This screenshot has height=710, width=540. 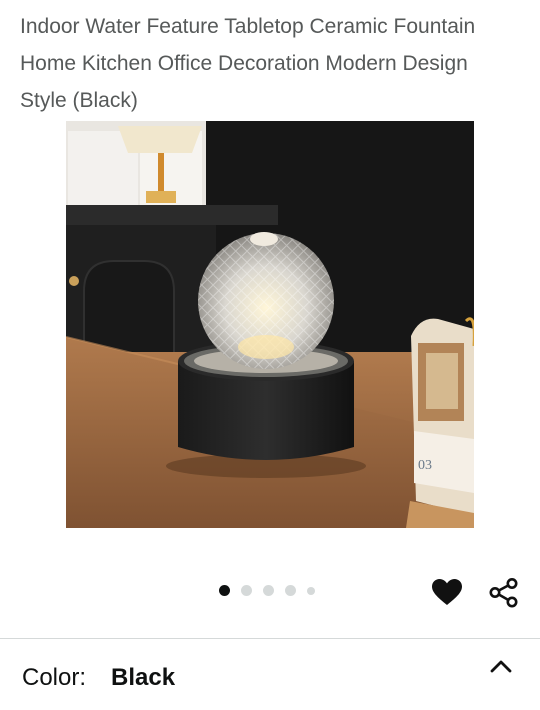 What do you see at coordinates (54, 677) in the screenshot?
I see `color-label: Color:` at bounding box center [54, 677].